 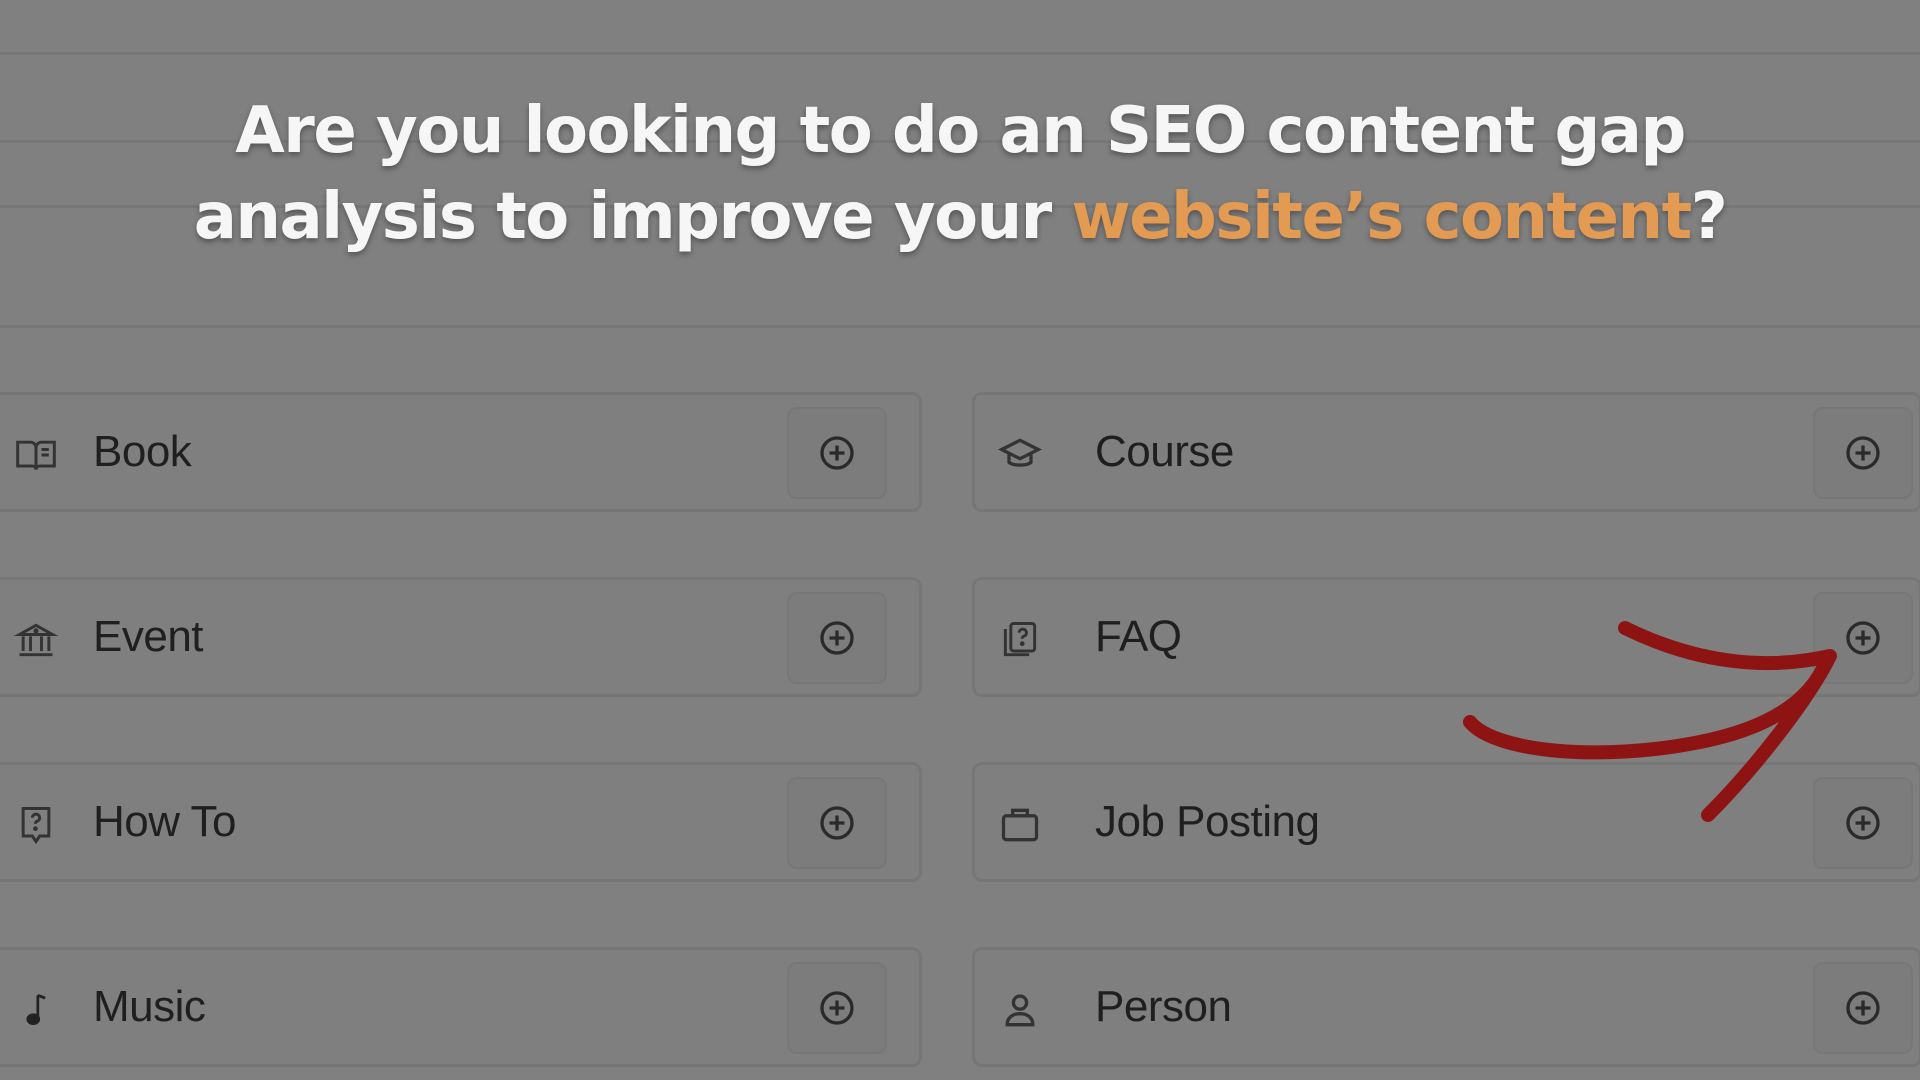 What do you see at coordinates (164, 821) in the screenshot?
I see `schema-label: How To` at bounding box center [164, 821].